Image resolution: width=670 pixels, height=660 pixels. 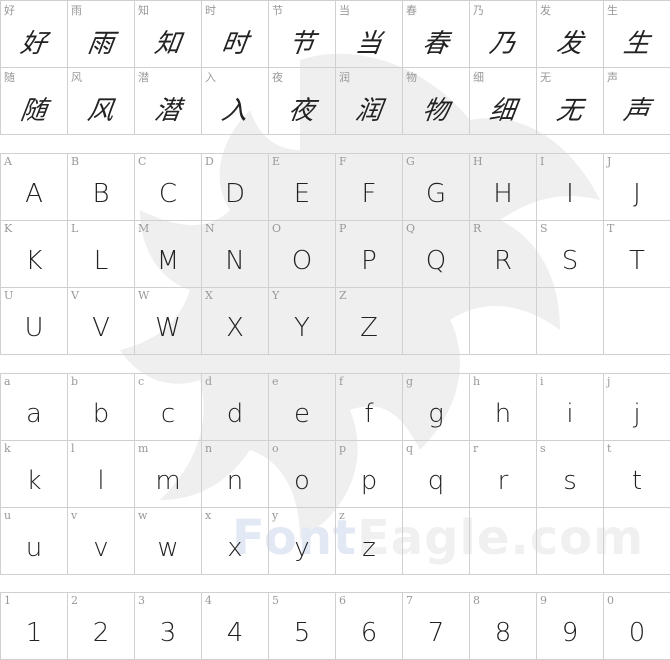 I want to click on glyph-cell-label: i, so click(x=542, y=381).